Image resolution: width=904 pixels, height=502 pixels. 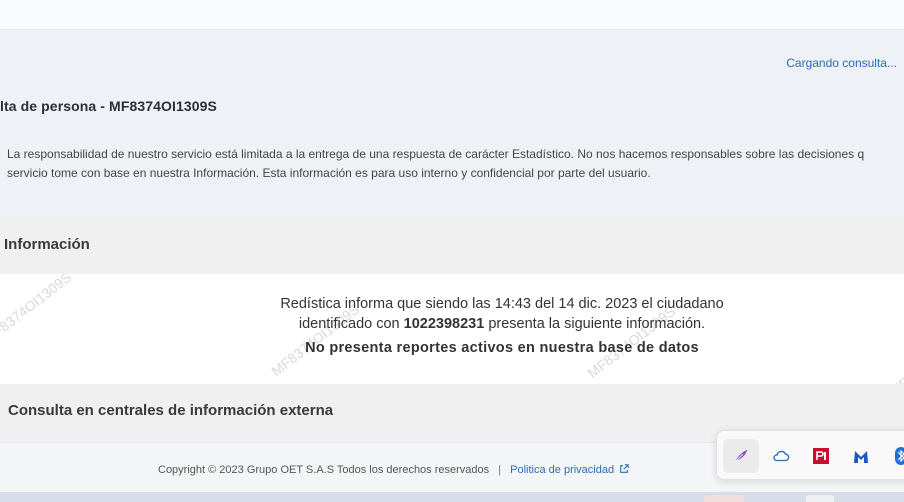 I want to click on privacy-policy-link: Politica de privacidad, so click(x=569, y=470).